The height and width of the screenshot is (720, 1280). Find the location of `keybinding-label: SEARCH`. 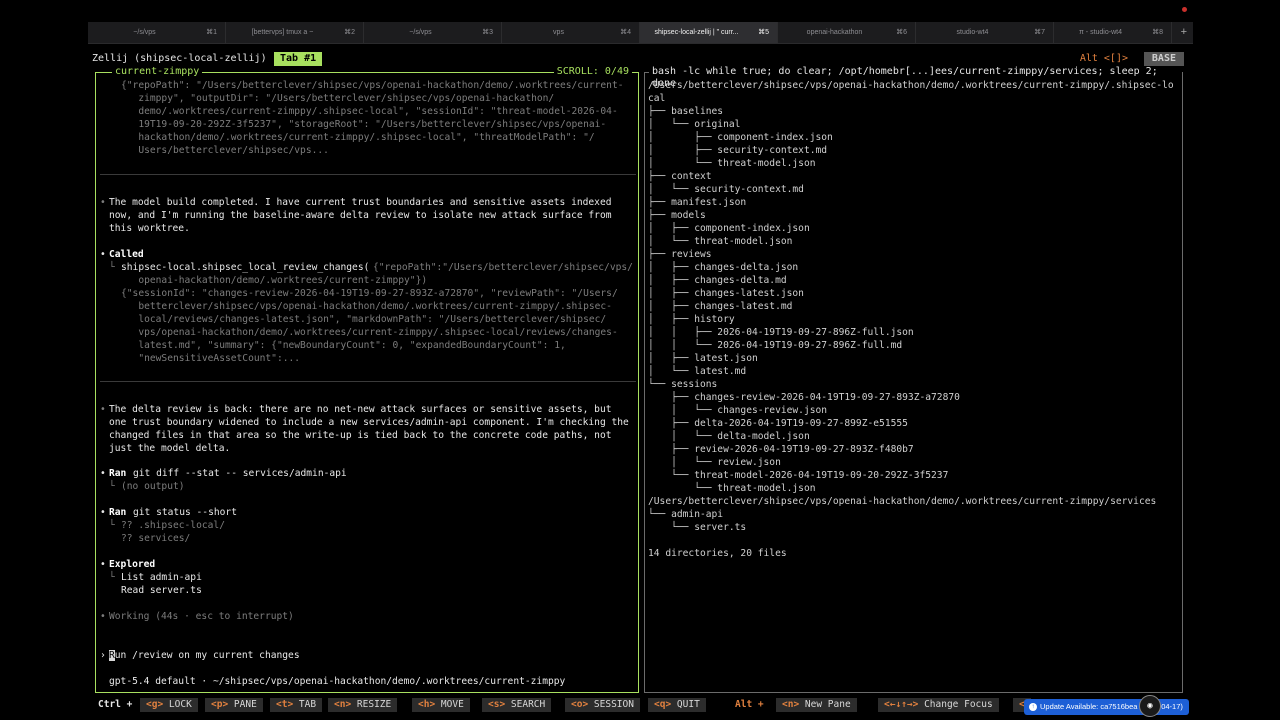

keybinding-label: SEARCH is located at coordinates (528, 704).